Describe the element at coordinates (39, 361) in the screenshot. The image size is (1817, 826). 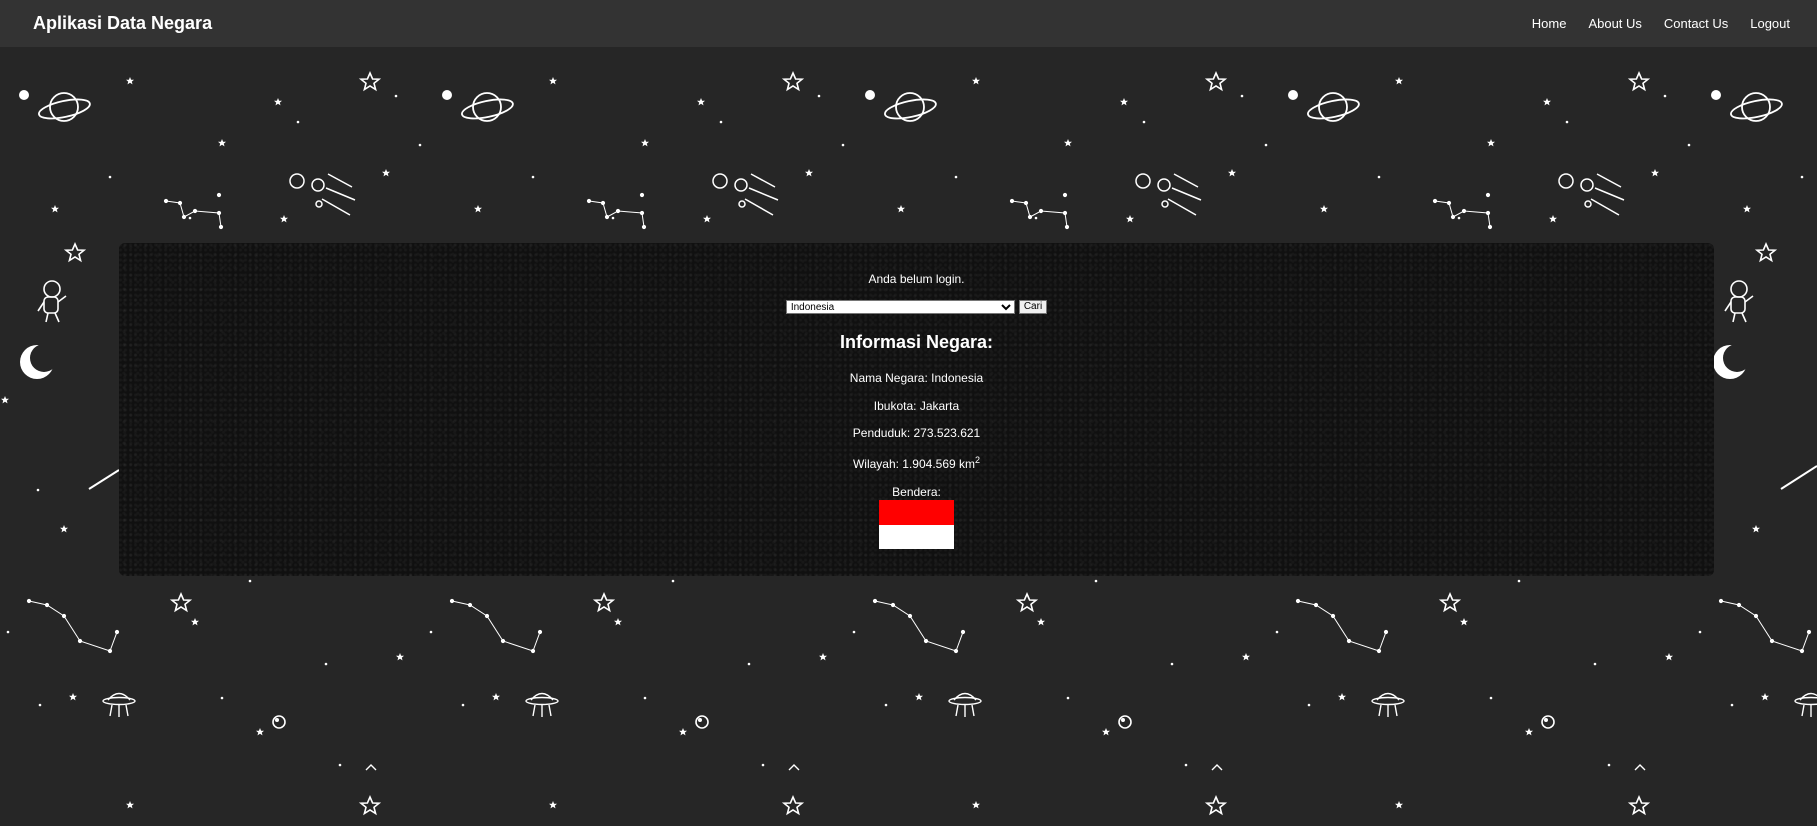
I see `moon-icon` at that location.